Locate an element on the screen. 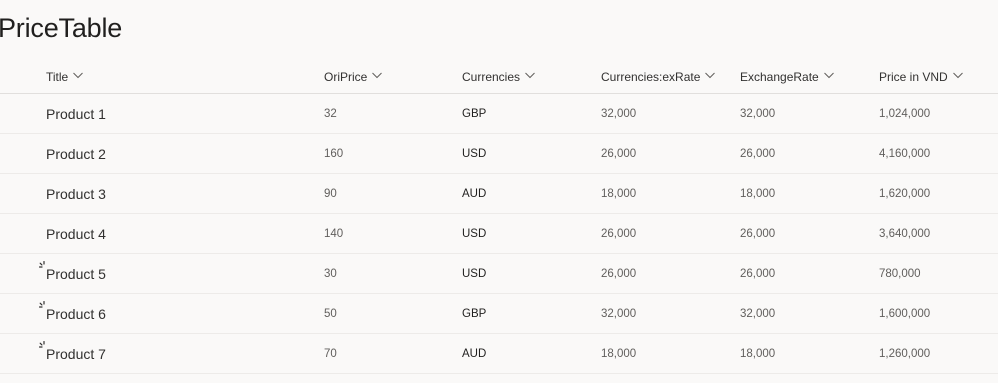 The height and width of the screenshot is (383, 998). table-row: Product 3 90 AUD 18,000 18,000 1,620,000 is located at coordinates (499, 194).